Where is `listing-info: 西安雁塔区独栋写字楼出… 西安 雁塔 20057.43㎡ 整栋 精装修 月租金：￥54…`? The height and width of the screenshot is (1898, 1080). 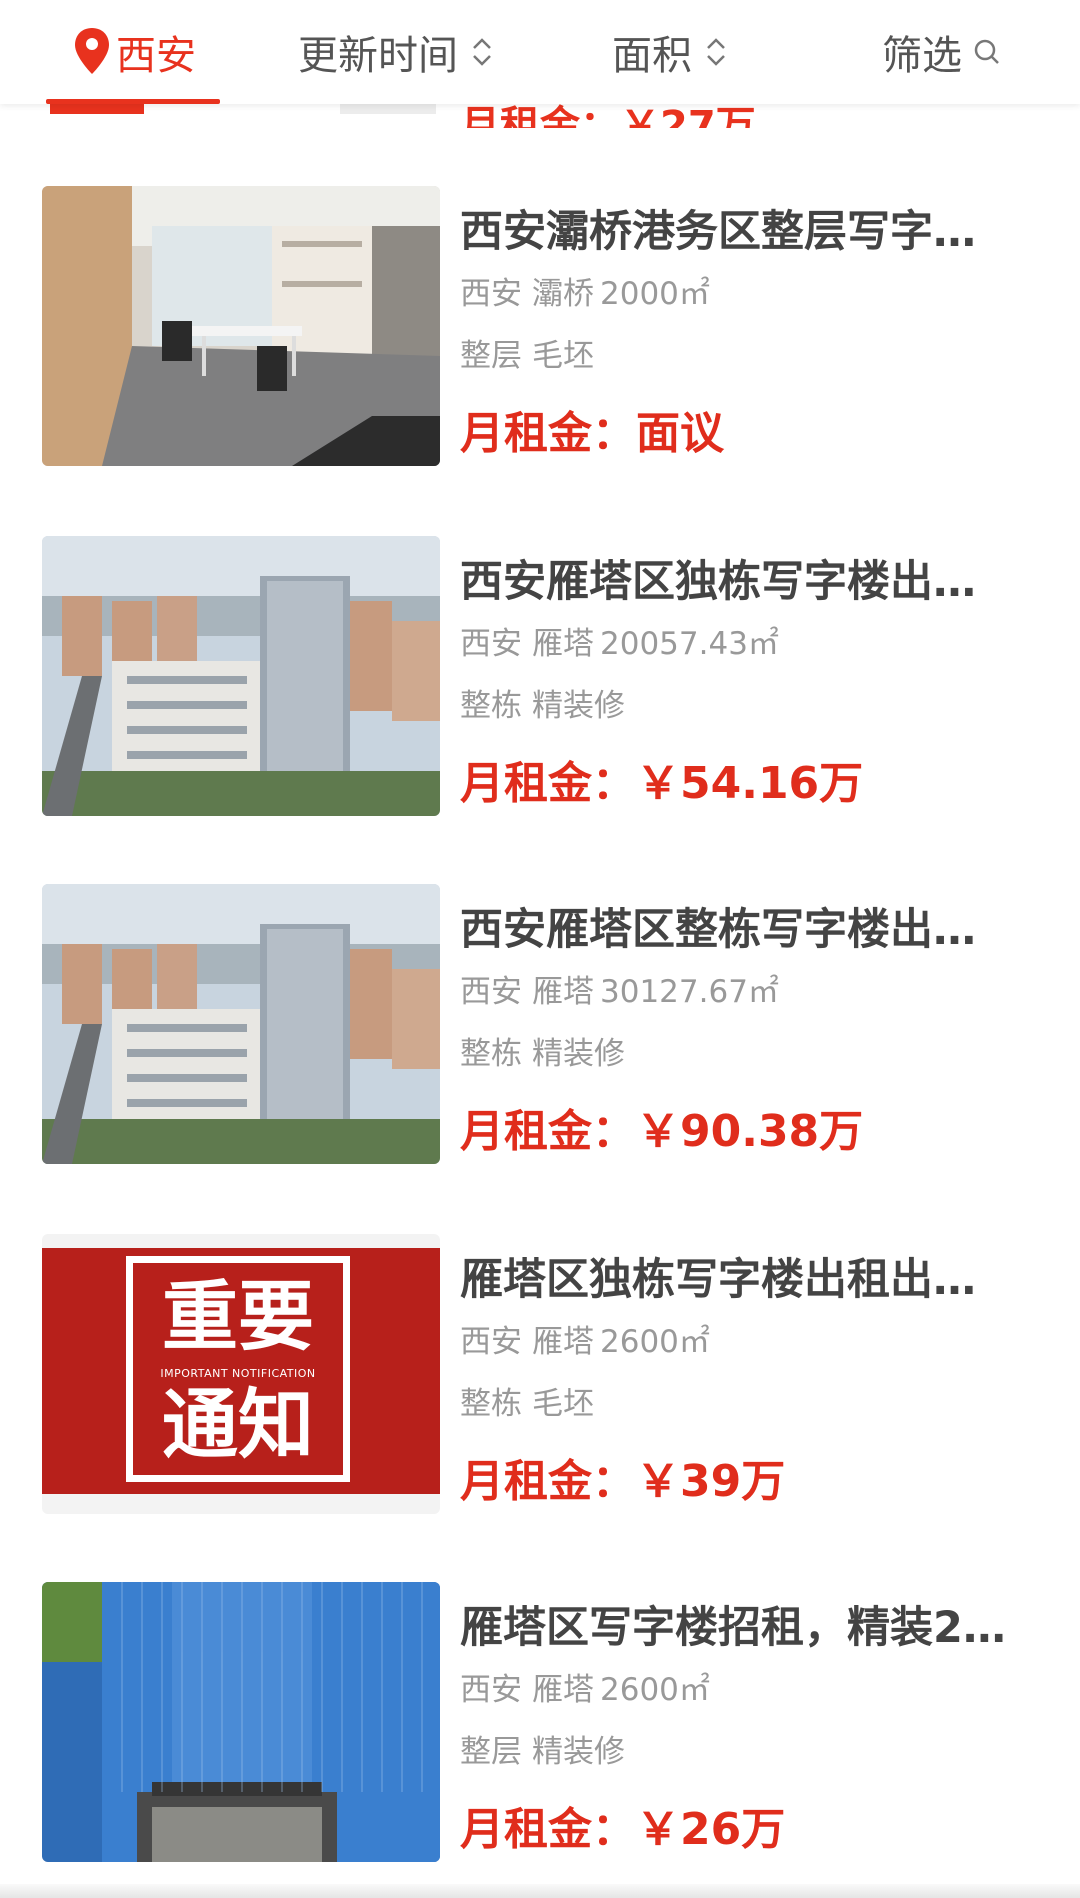
listing-info: 西安雁塔区独栋写字楼出… 西安 雁塔 20057.43㎡ 整栋 精装修 月租金：￥54… is located at coordinates (750, 683).